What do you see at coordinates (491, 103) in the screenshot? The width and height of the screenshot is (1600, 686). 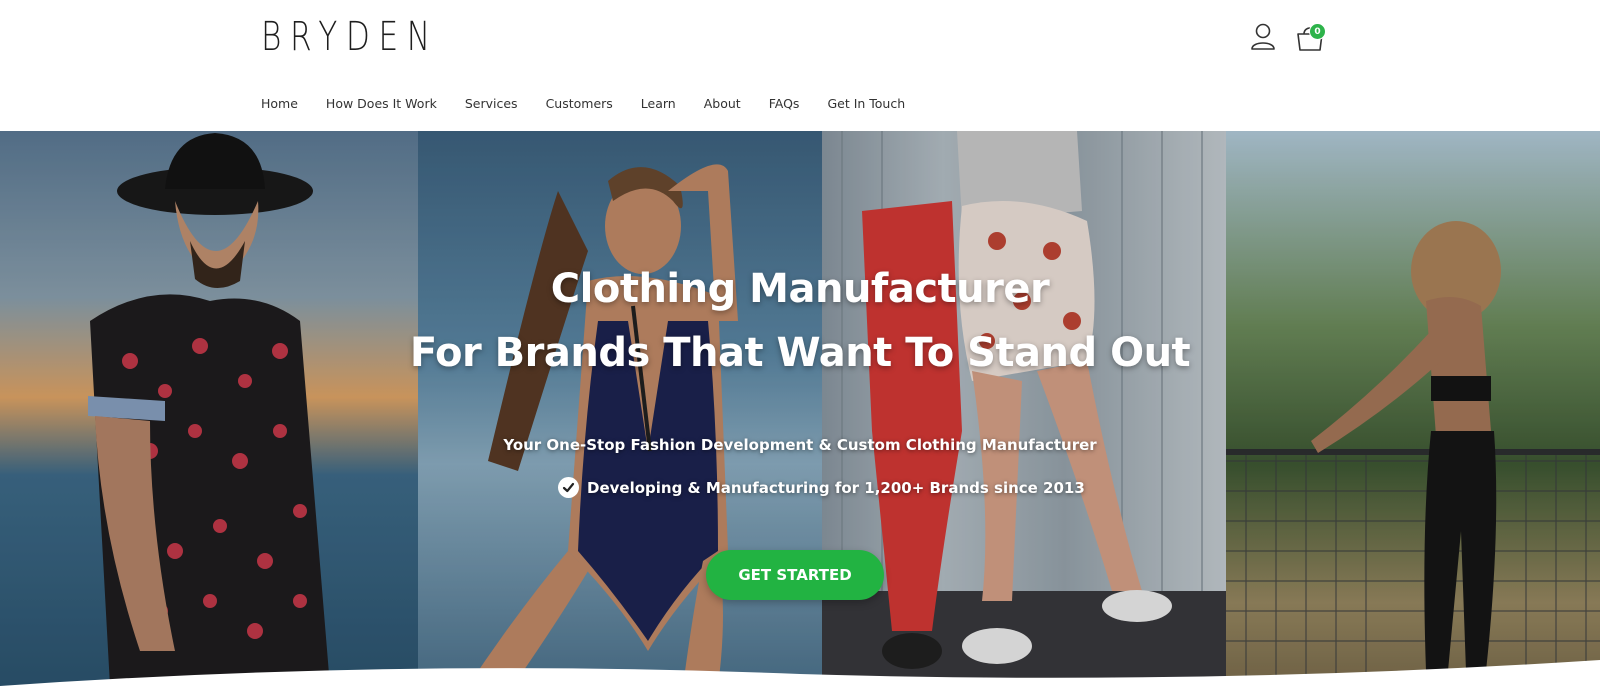 I see `nav-item-services: Services` at bounding box center [491, 103].